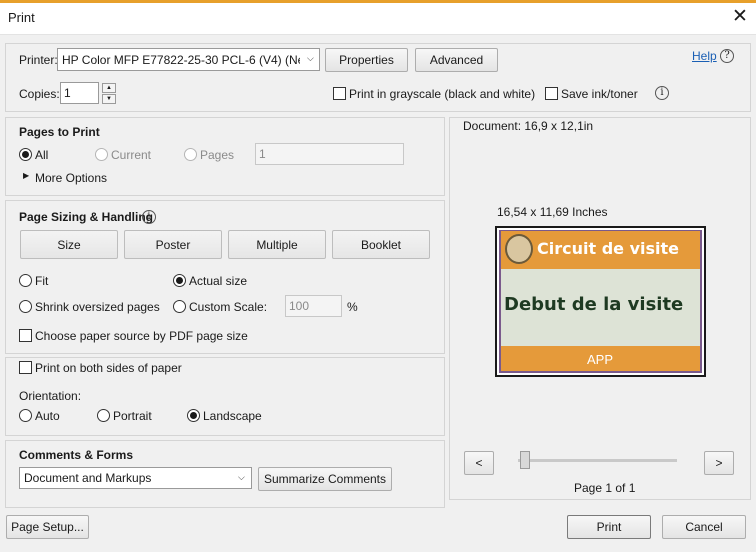 This screenshot has width=756, height=552. What do you see at coordinates (662, 93) in the screenshot?
I see `info-icon: i` at bounding box center [662, 93].